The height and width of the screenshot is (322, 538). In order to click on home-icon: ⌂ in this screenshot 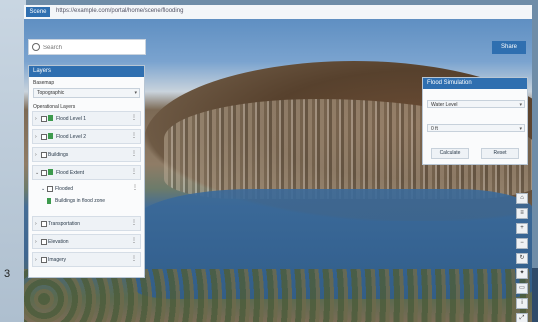, I will do `click(522, 198)`.